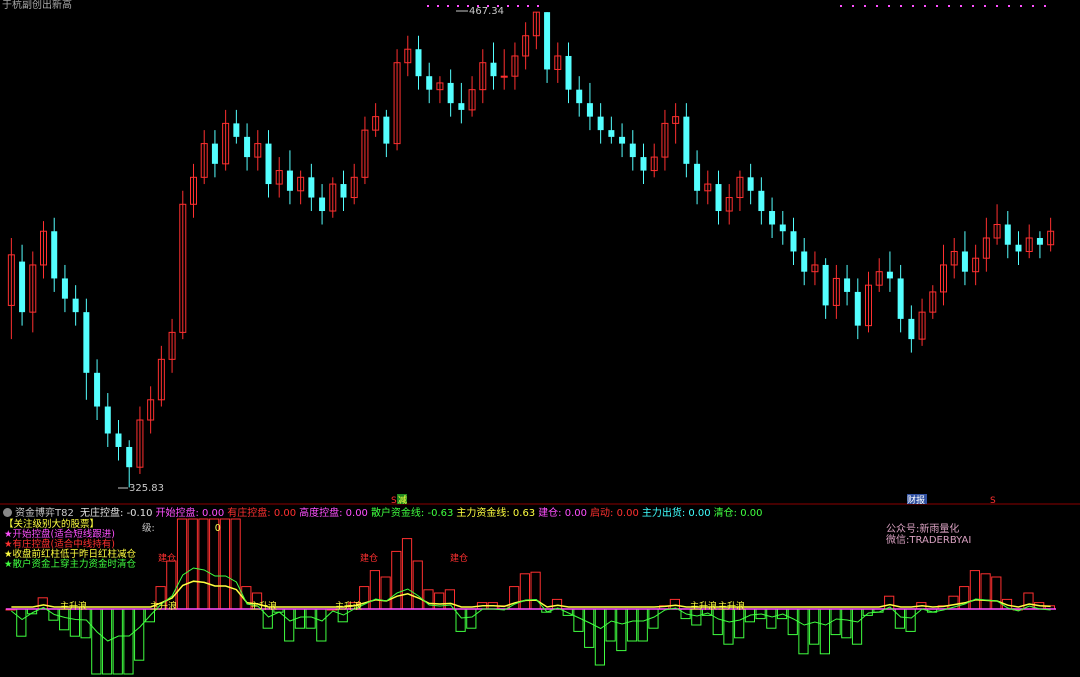 The width and height of the screenshot is (1080, 677). I want to click on gear-icon, so click(7, 512).